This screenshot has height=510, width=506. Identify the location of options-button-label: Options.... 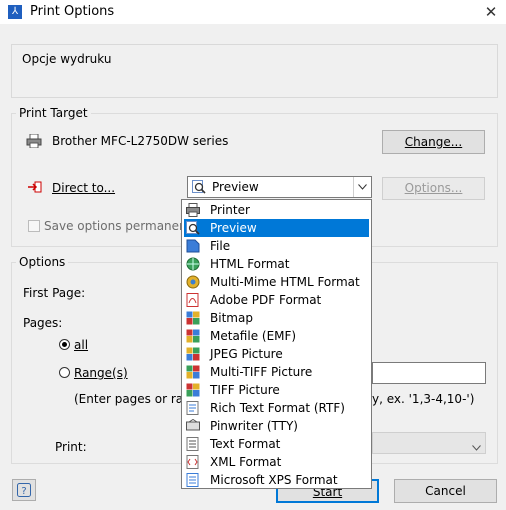
(433, 188).